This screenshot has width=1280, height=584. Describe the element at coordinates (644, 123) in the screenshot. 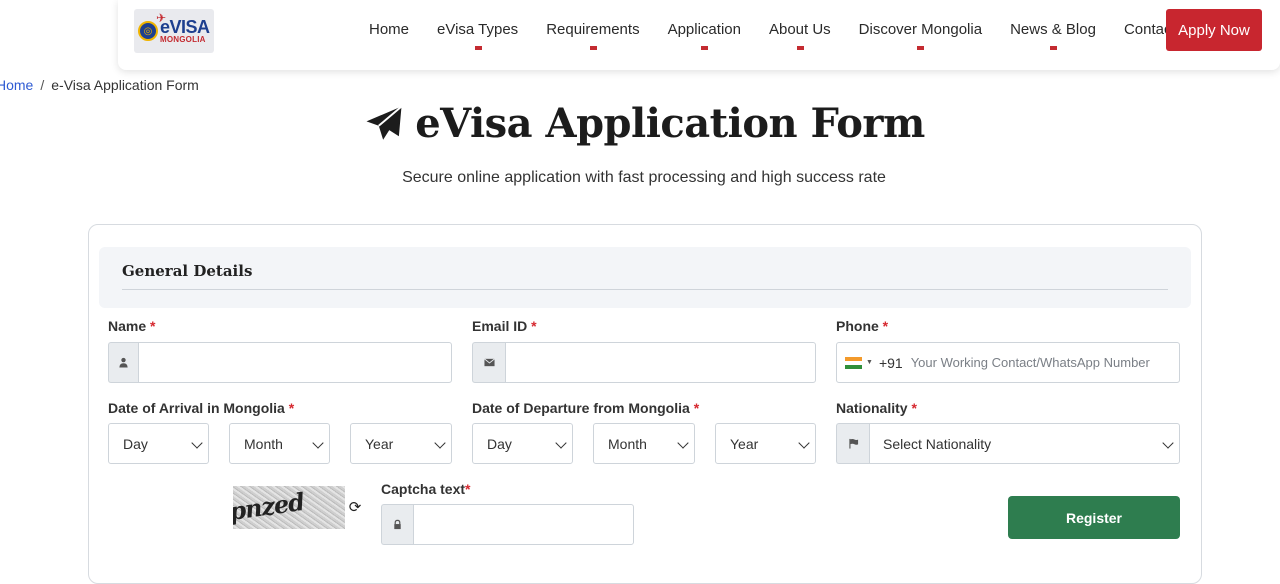

I see `page-title: eVisa Application Form` at that location.